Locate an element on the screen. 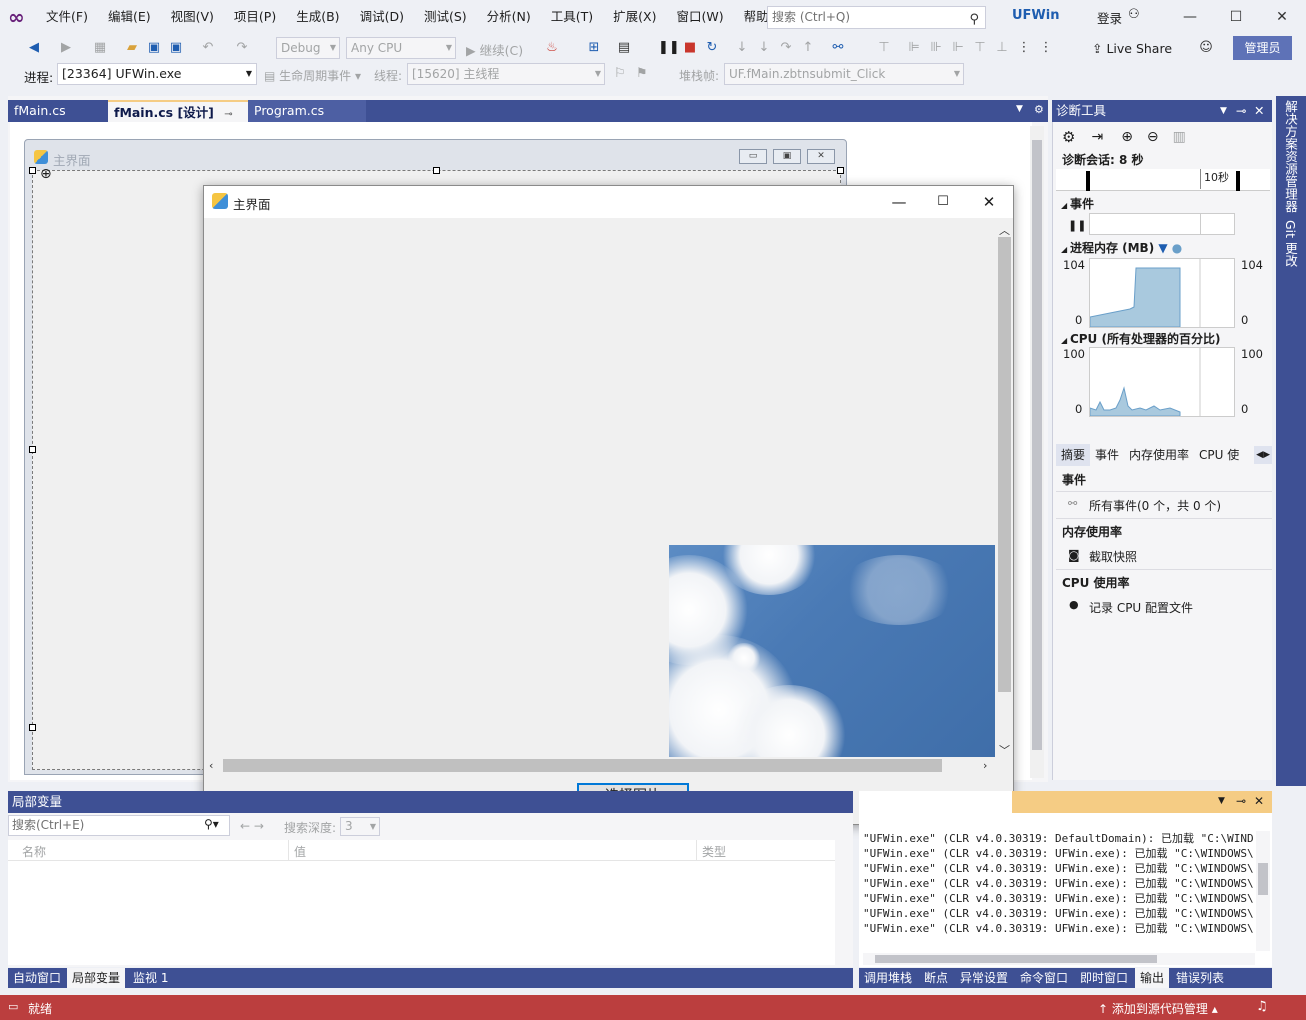 The width and height of the screenshot is (1306, 1020). layout-icon: ▤ is located at coordinates (624, 48).